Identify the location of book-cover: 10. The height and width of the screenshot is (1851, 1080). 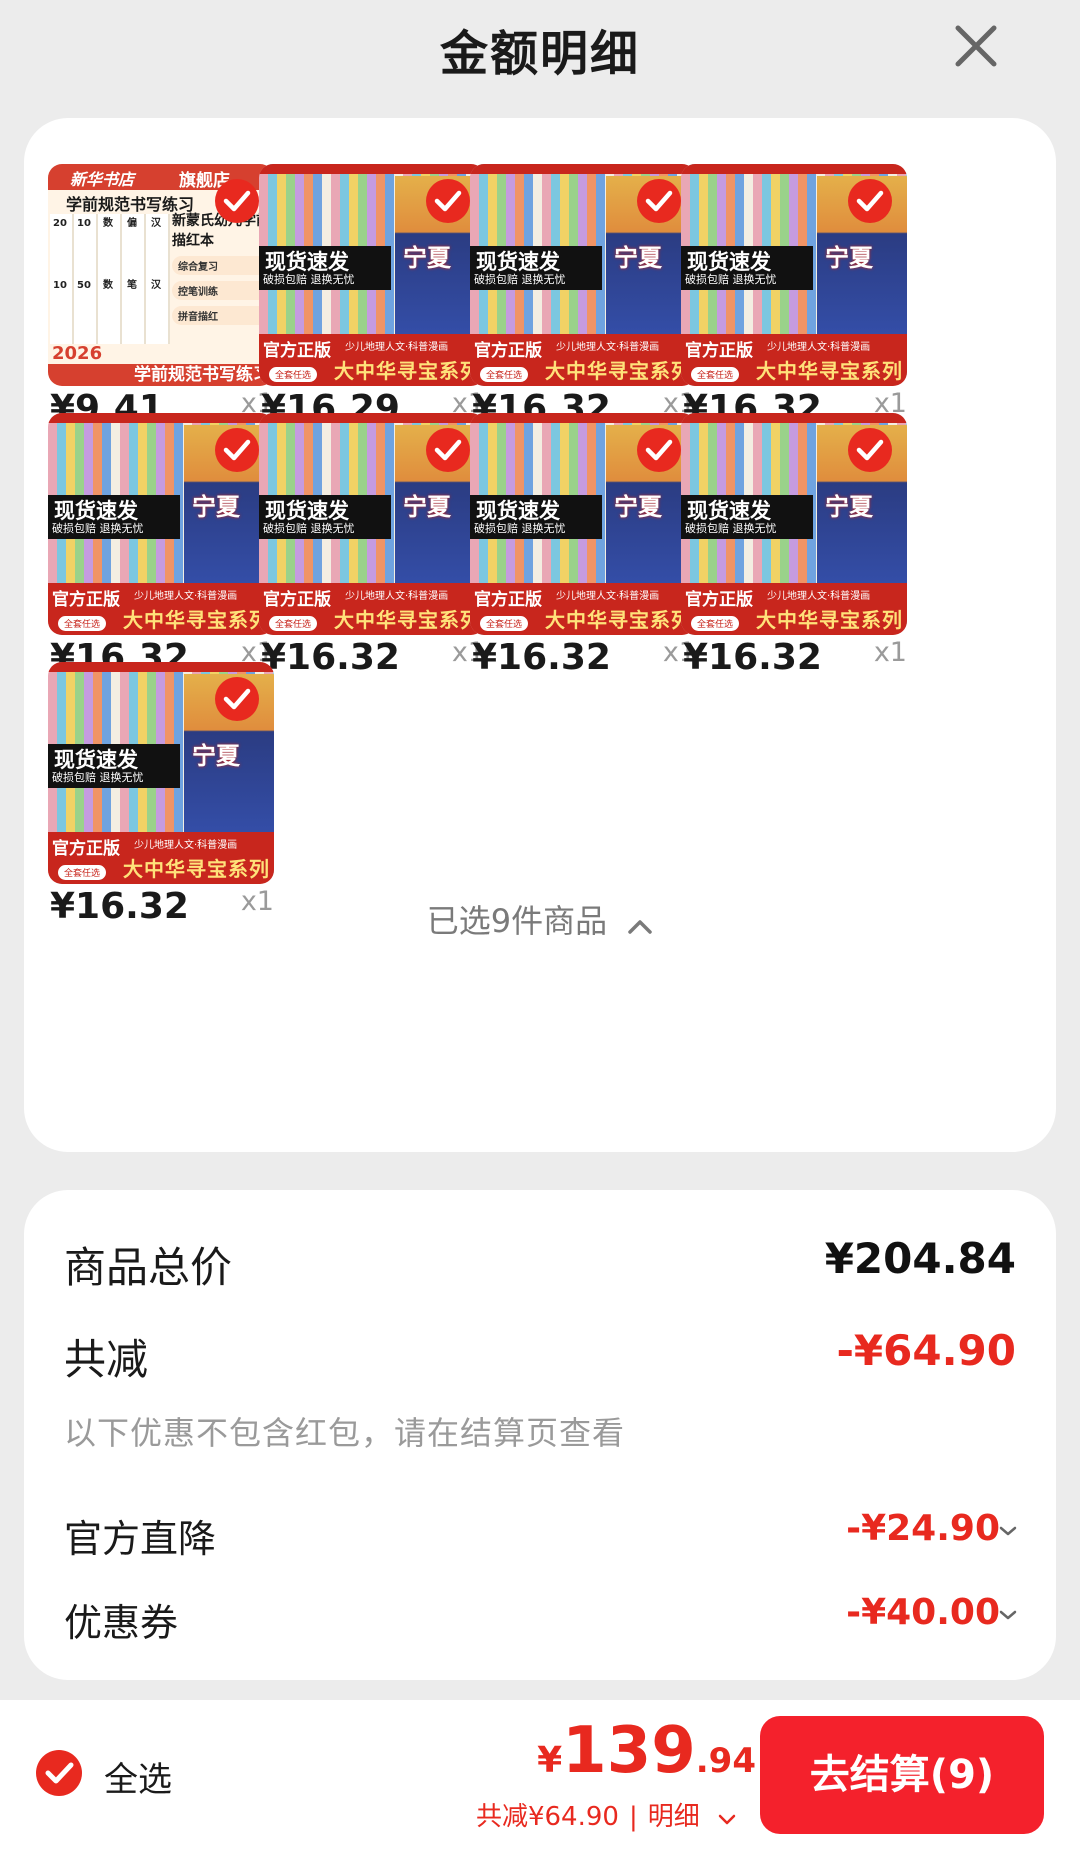
(84, 223).